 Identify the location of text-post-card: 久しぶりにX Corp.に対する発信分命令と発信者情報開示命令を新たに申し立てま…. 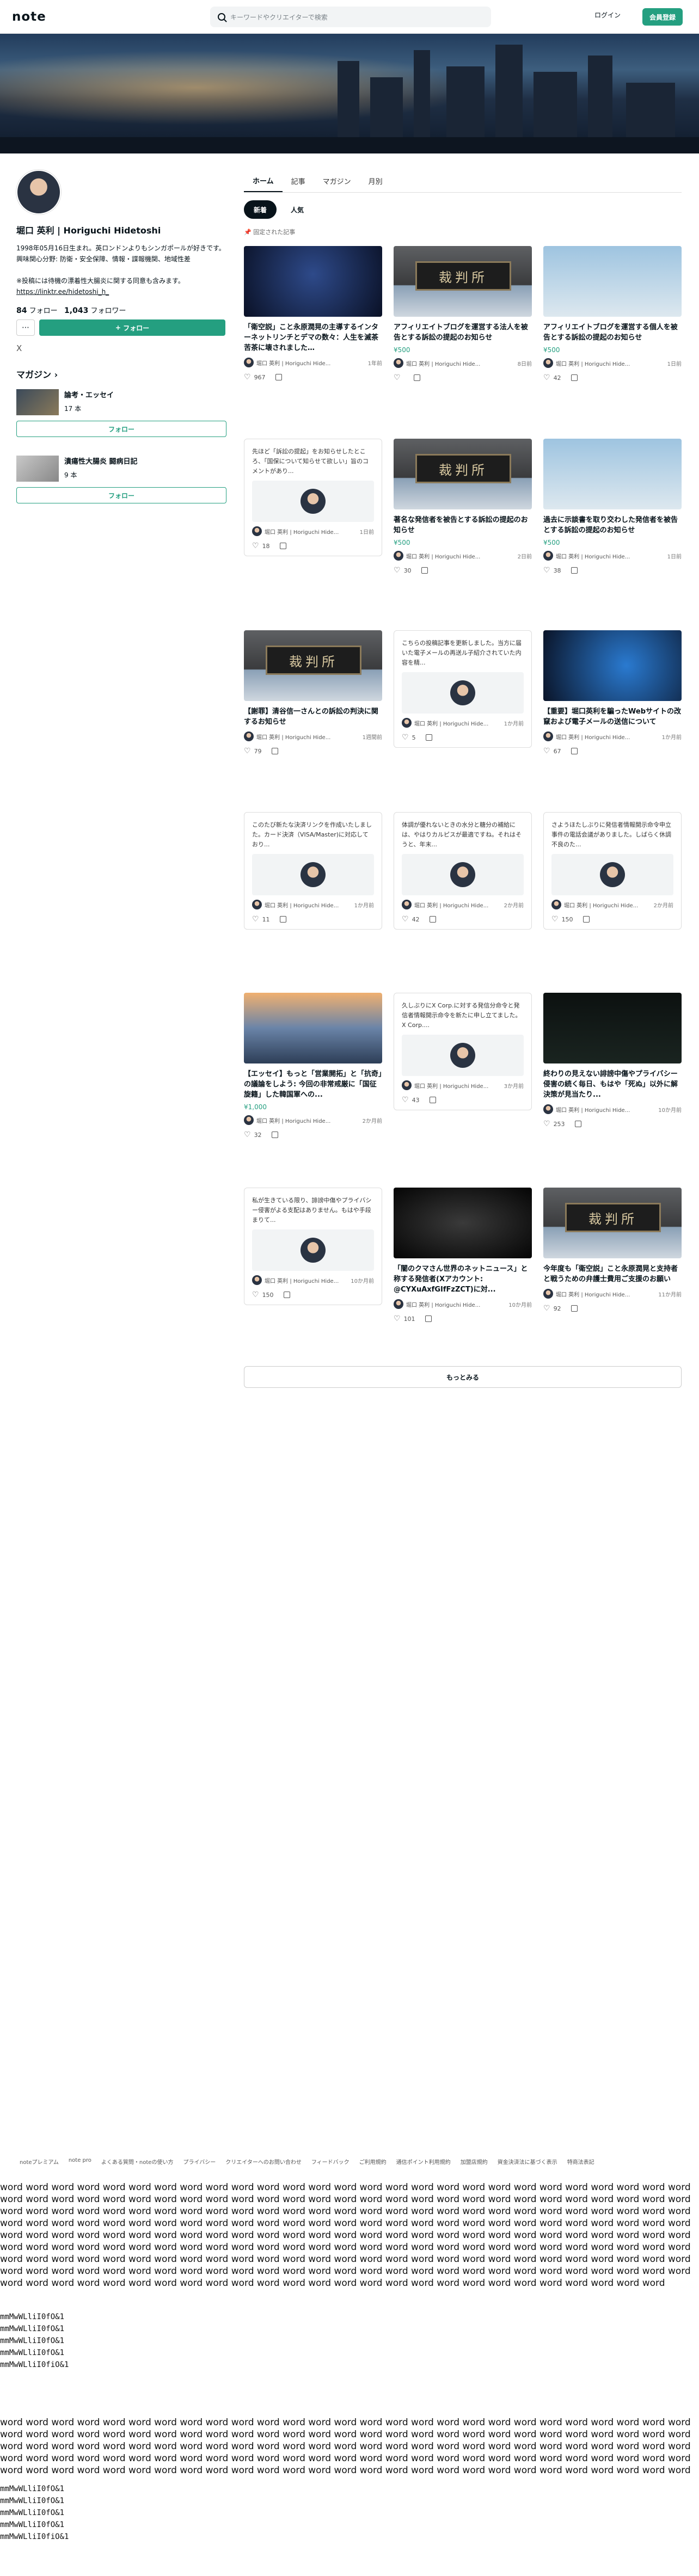
(463, 1051).